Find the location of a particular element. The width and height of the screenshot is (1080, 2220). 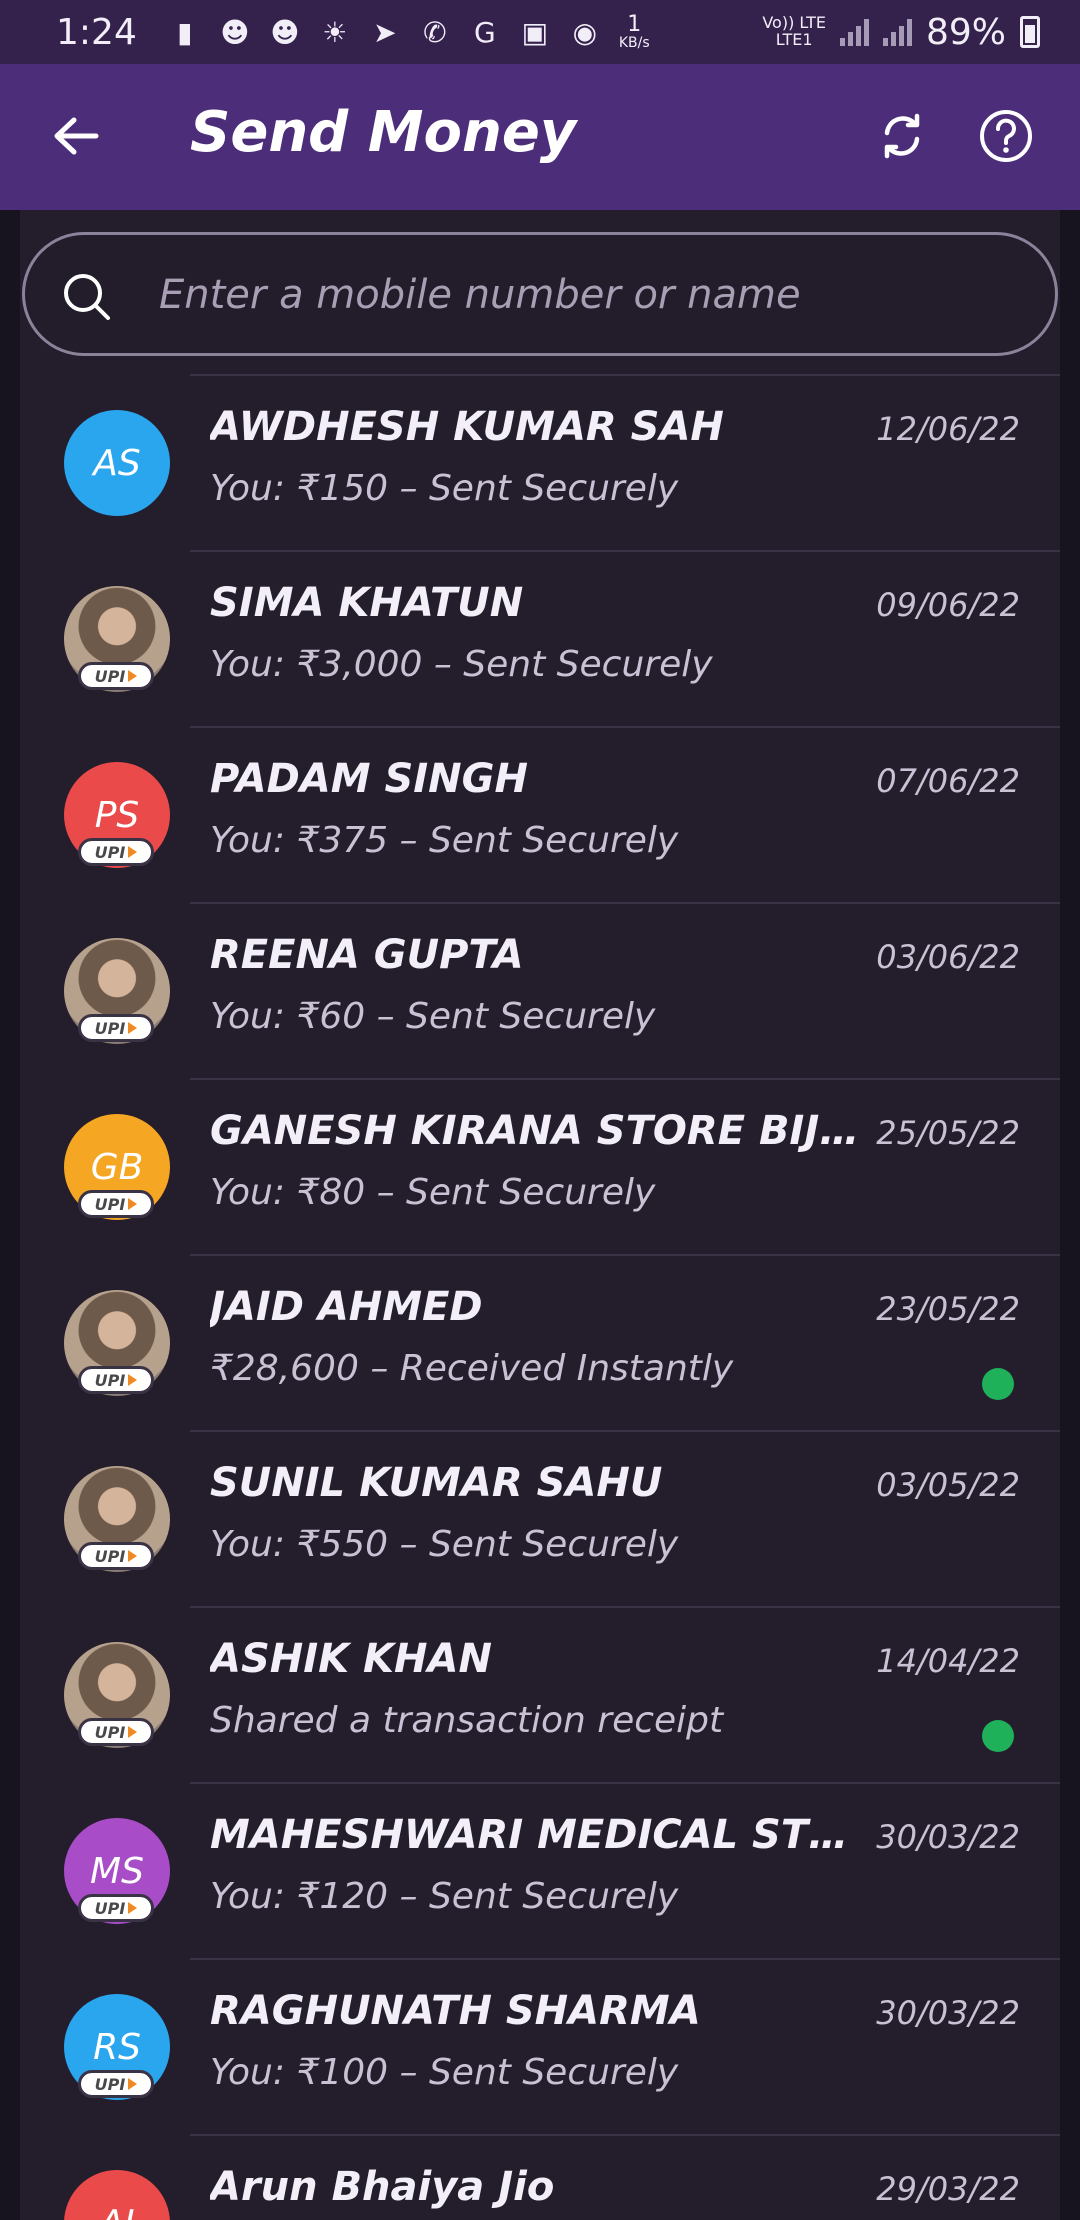

whatsapp-icon: ✆ is located at coordinates (435, 32).